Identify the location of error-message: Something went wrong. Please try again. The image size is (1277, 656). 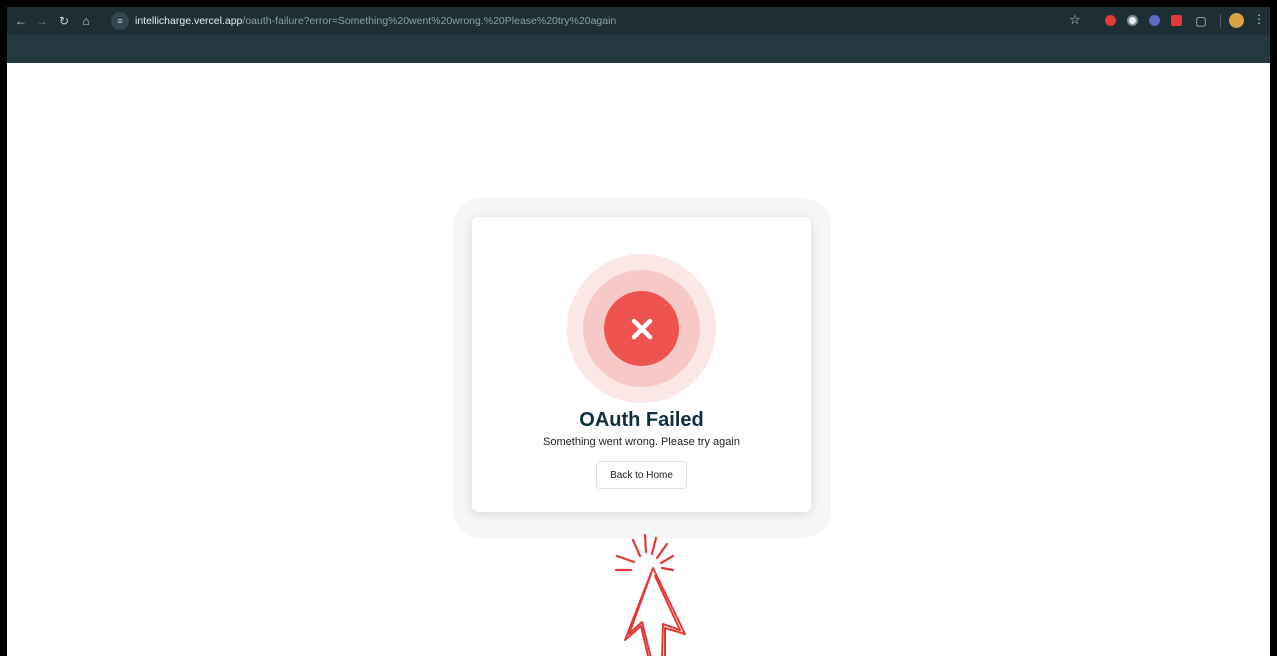
(641, 442).